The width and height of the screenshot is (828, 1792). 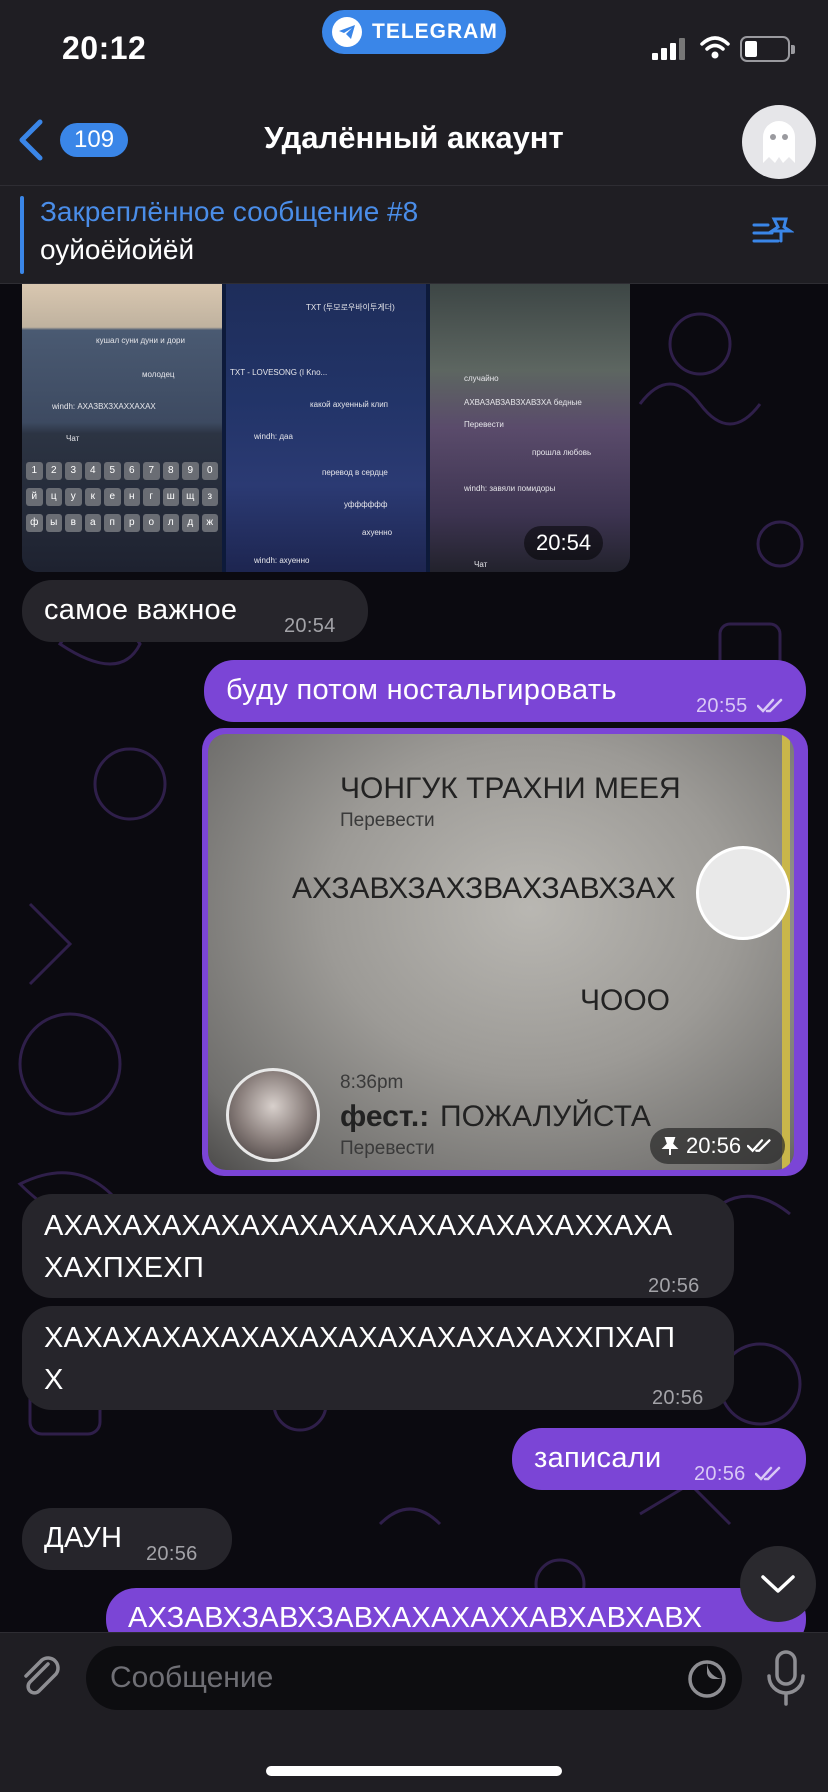 What do you see at coordinates (484, 424) in the screenshot?
I see `screenshot-text: Перевести` at bounding box center [484, 424].